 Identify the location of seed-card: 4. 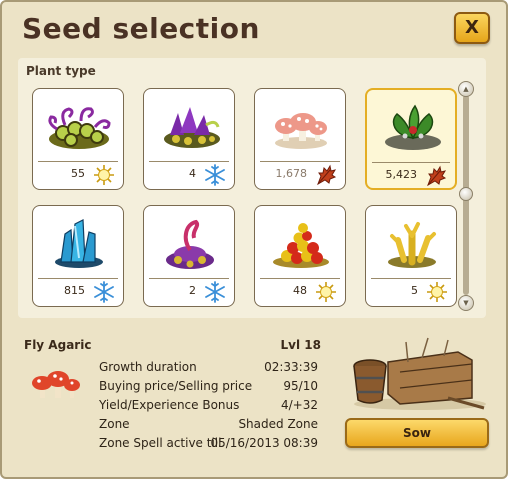
(189, 139).